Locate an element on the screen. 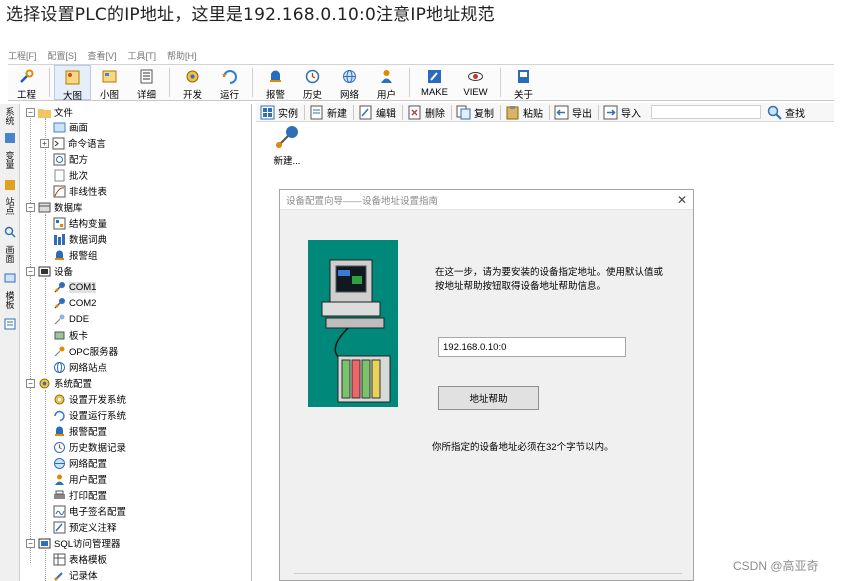 This screenshot has width=849, height=581. find-button: 查找 is located at coordinates (786, 112).